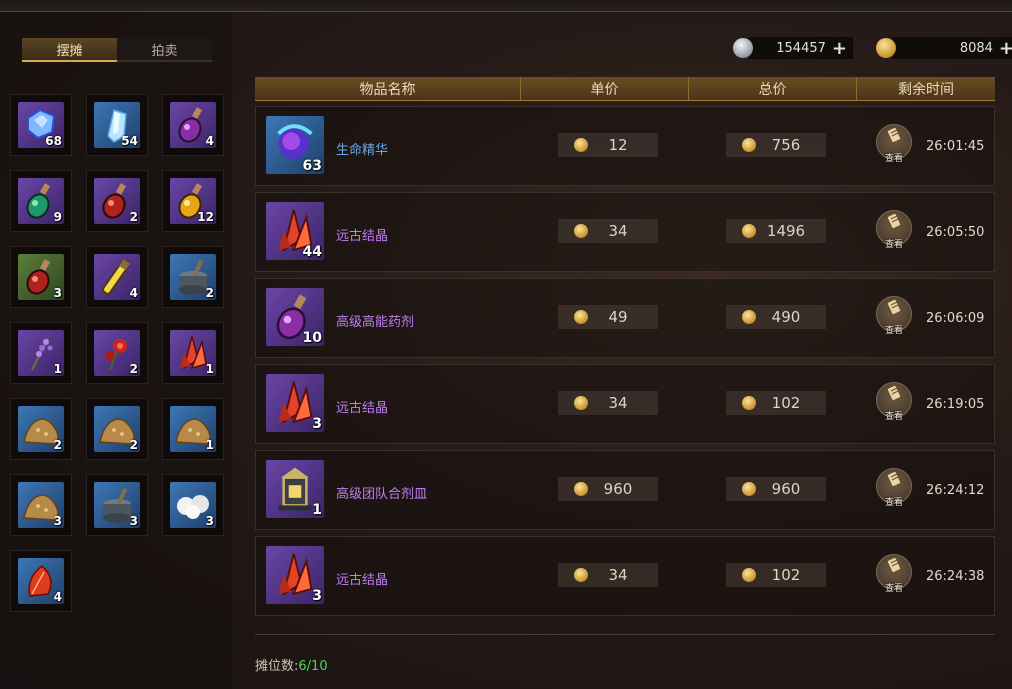 The image size is (1012, 689). I want to click on header-total-price: 总价, so click(773, 88).